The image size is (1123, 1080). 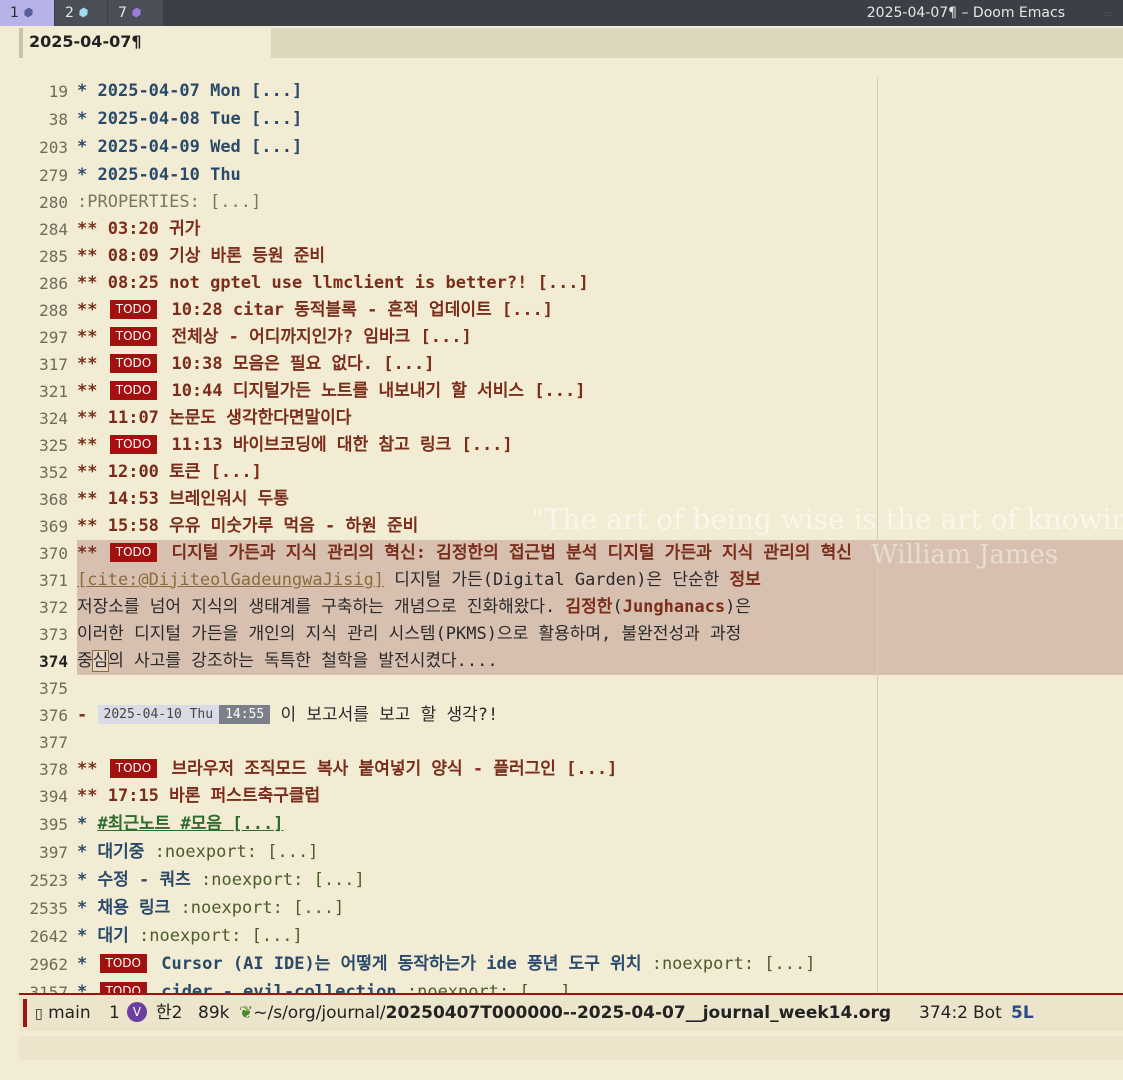 I want to click on heading-text: 08:09 기상 바론 등원 준비, so click(x=216, y=256).